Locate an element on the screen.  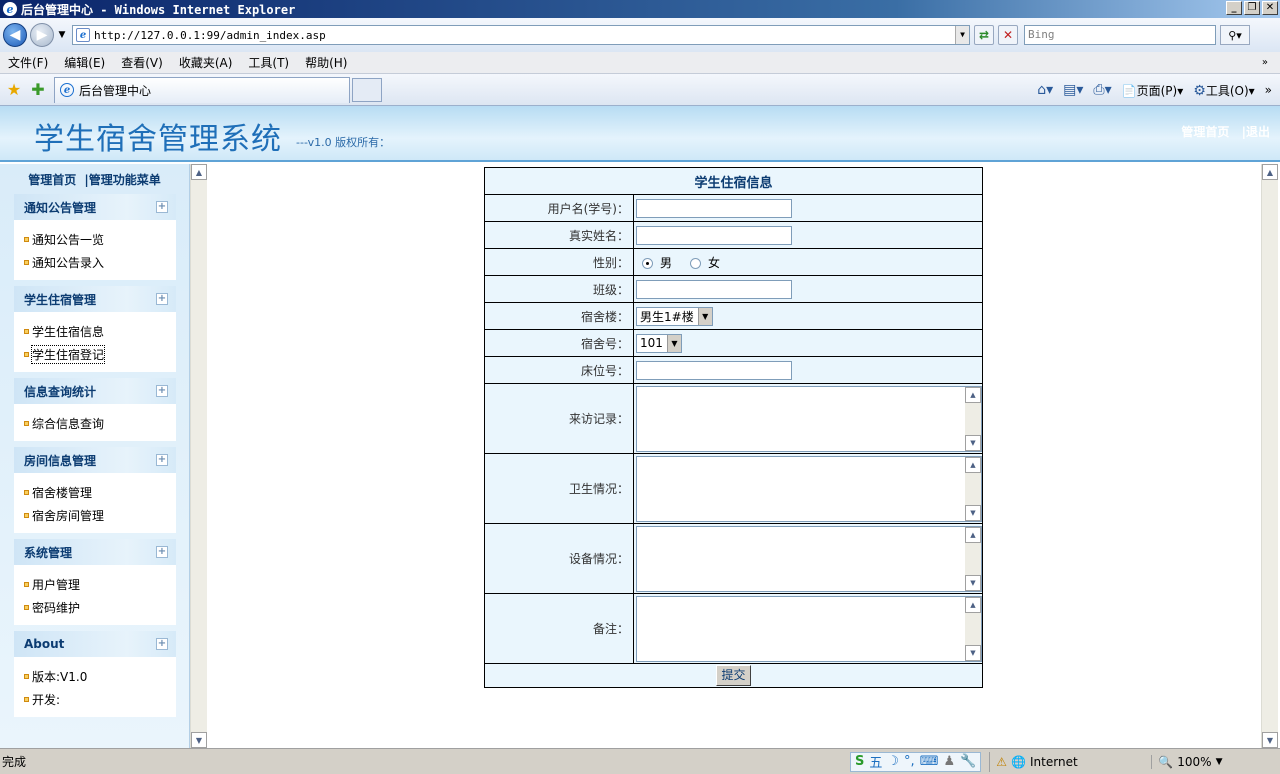
ime-keyboard-icon: ⌨ is located at coordinates (929, 761).